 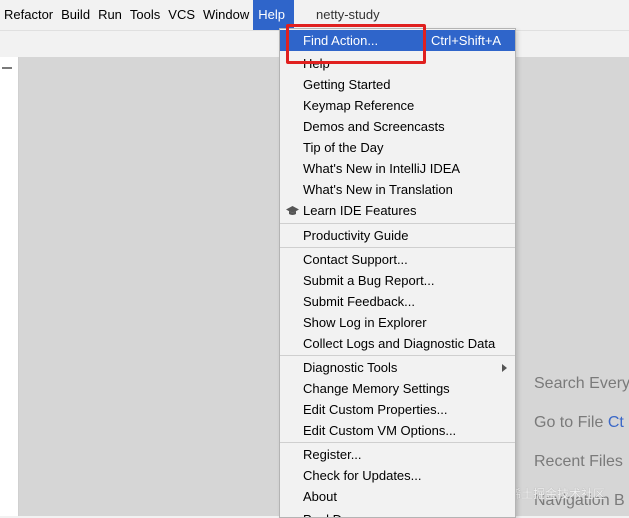 I want to click on menu-item-whats-new-translation: What's New in Translation, so click(x=397, y=189).